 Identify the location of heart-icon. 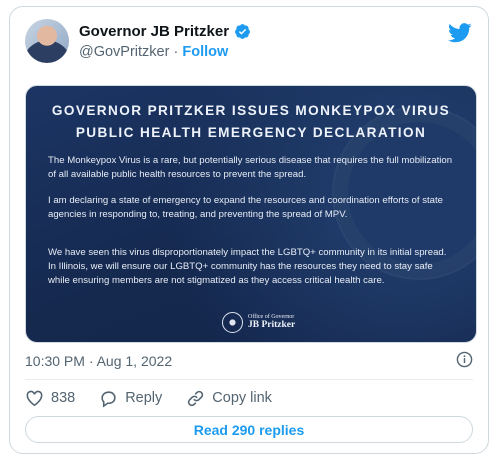
(34, 398).